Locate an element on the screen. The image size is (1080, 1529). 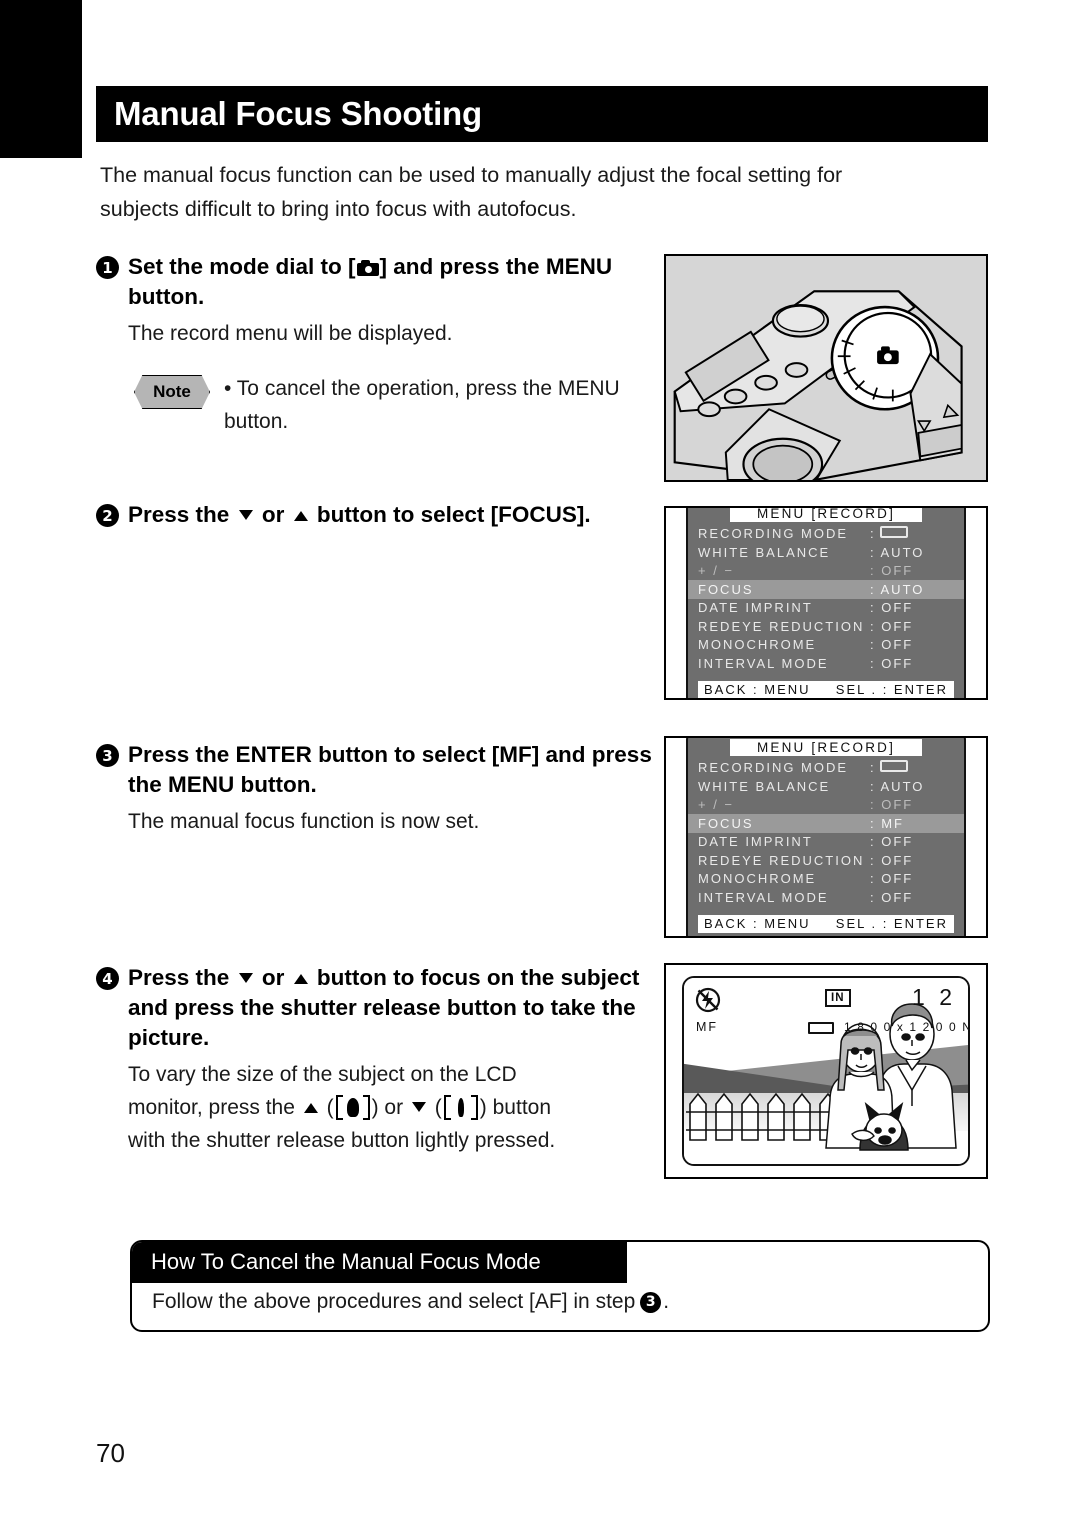
lcd-preview-screen: MF IN 1 2 1 8 0 0 x 1 2 0 0 N is located at coordinates (826, 1071).